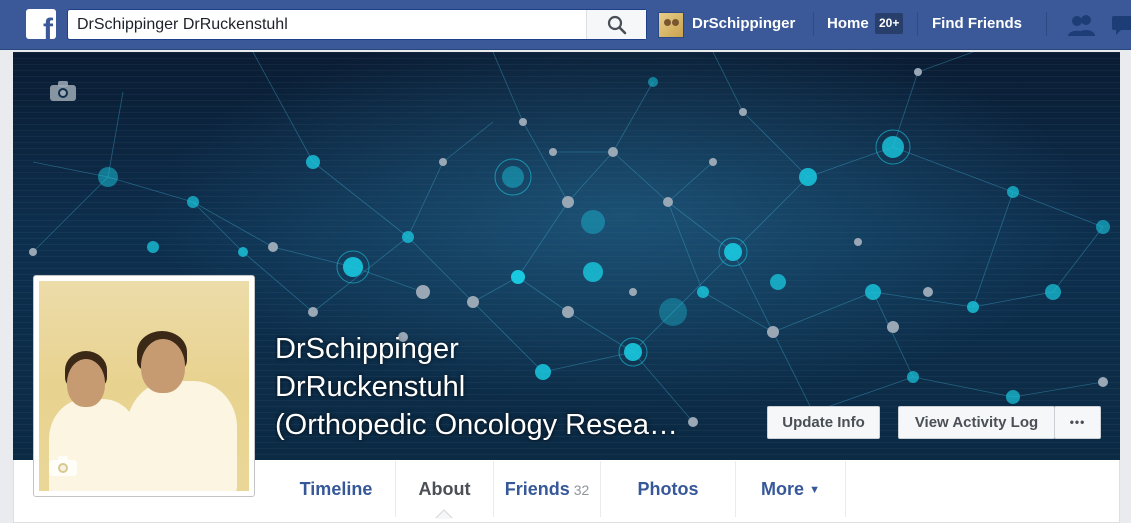  Describe the element at coordinates (581, 490) in the screenshot. I see `friends-count: 32` at that location.